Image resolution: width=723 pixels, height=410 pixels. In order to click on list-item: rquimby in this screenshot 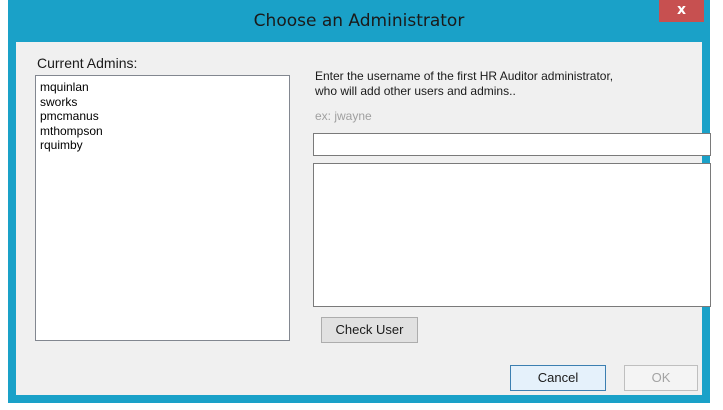, I will do `click(164, 145)`.